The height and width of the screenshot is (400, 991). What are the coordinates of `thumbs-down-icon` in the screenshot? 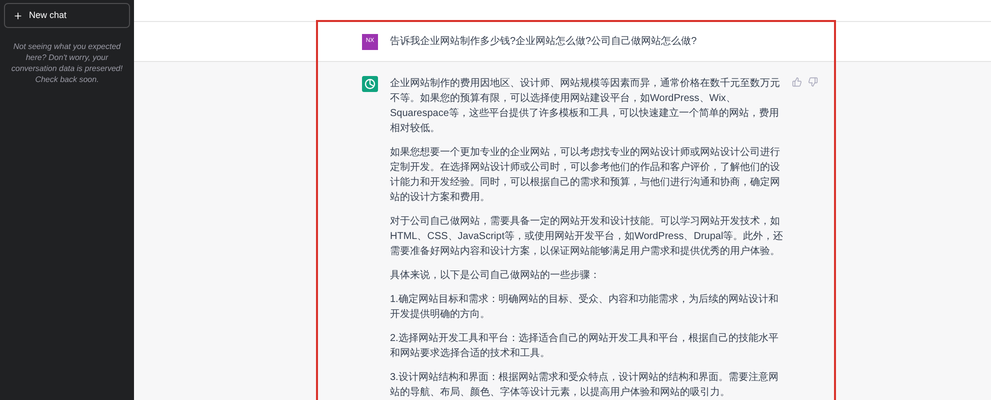 It's located at (813, 82).